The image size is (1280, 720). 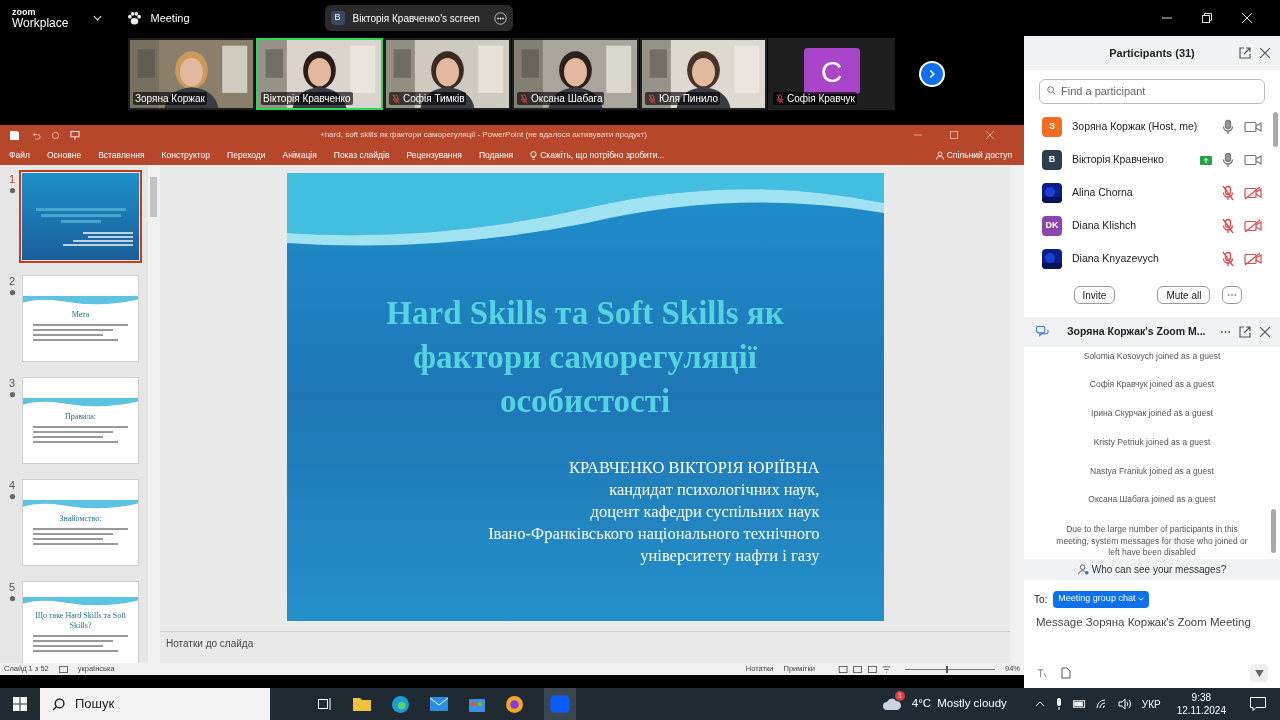 What do you see at coordinates (1259, 673) in the screenshot?
I see `send-button` at bounding box center [1259, 673].